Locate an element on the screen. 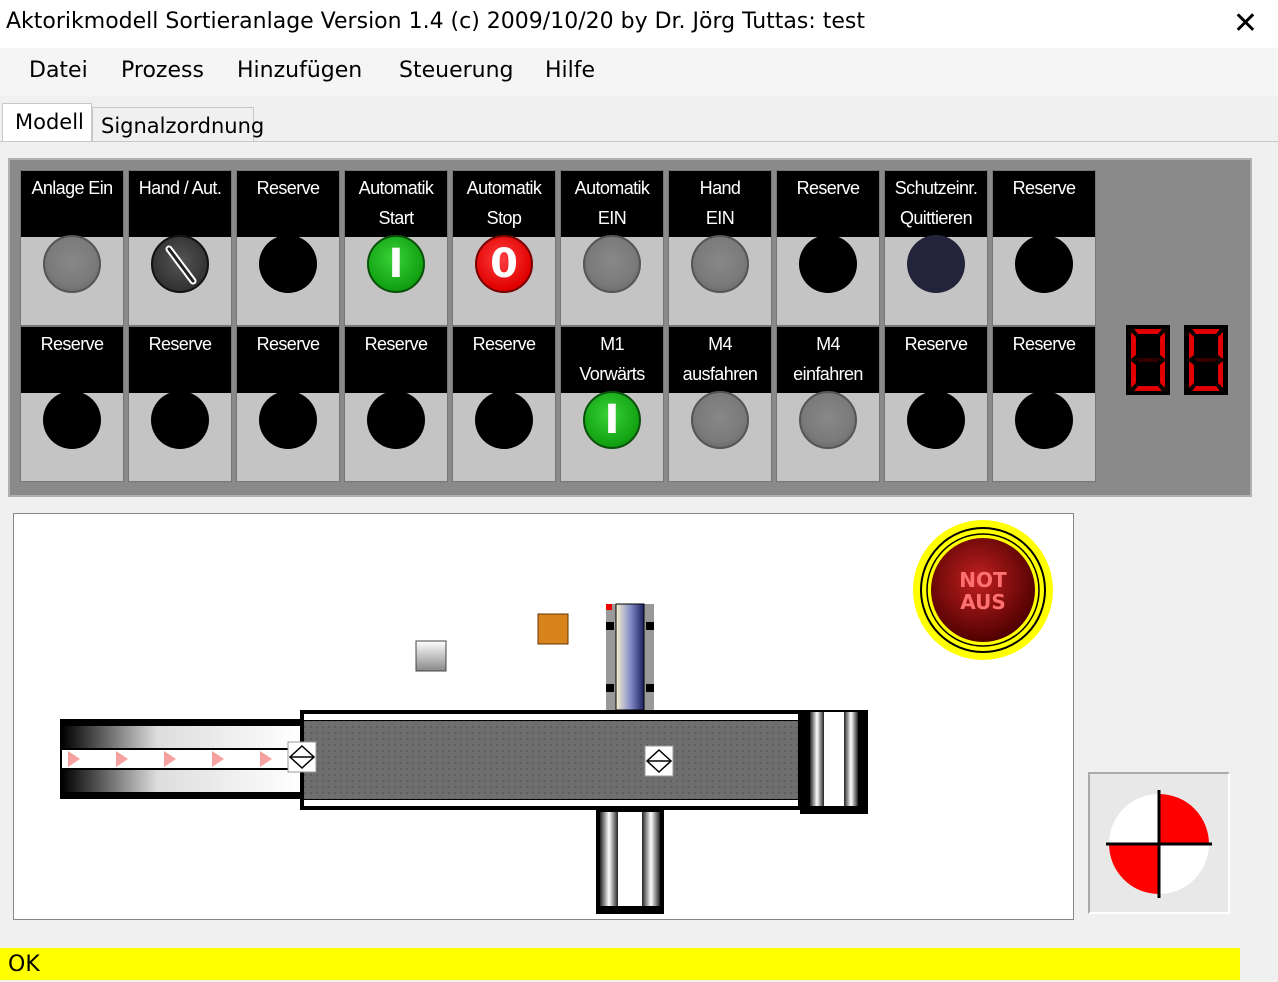  menu-datei: Datei is located at coordinates (58, 70).